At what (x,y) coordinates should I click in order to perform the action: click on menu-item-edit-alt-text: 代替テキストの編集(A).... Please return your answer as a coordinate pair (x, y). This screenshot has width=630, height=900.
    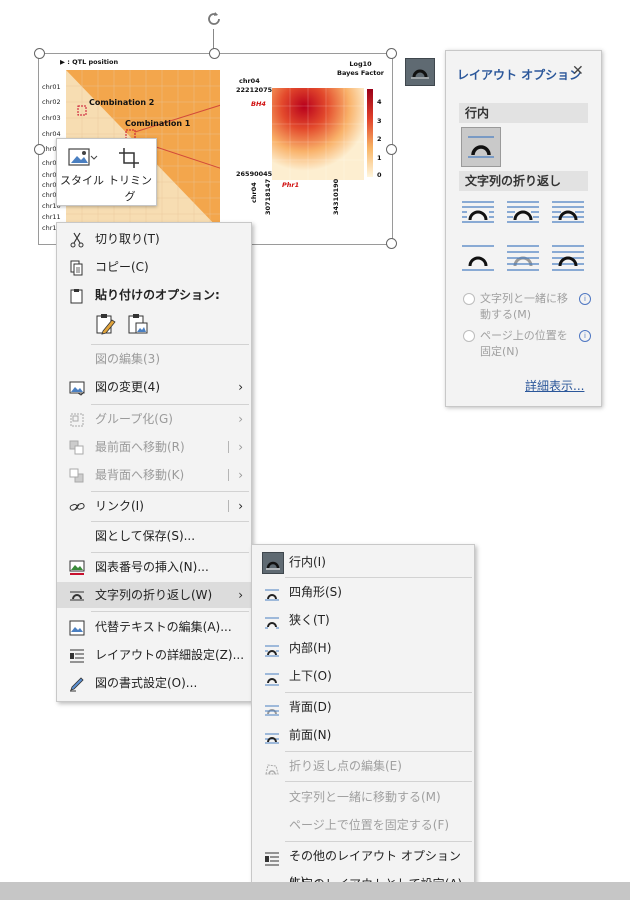
    Looking at the image, I should click on (154, 627).